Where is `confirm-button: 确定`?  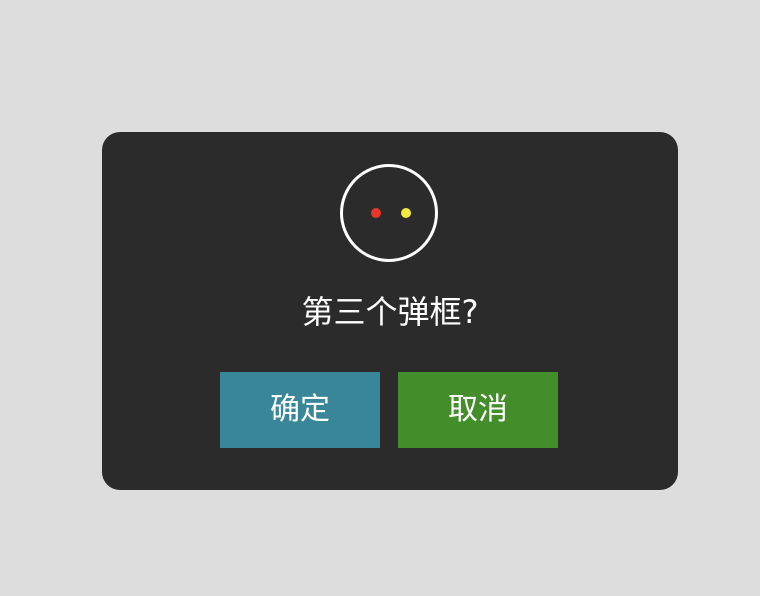
confirm-button: 确定 is located at coordinates (300, 410).